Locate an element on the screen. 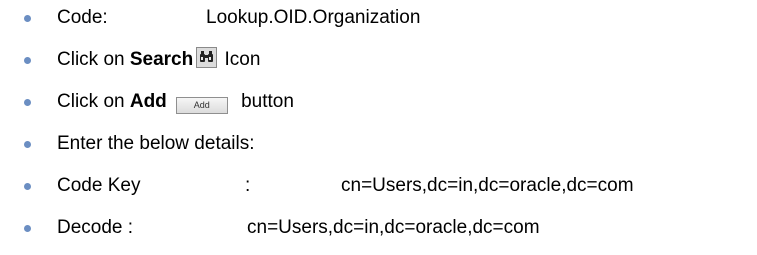  decode-label: Decode : is located at coordinates (95, 227).